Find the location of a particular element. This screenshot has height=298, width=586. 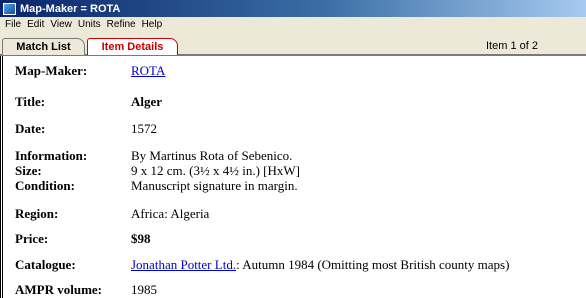

region-value: Africa: Algeria is located at coordinates (170, 213).